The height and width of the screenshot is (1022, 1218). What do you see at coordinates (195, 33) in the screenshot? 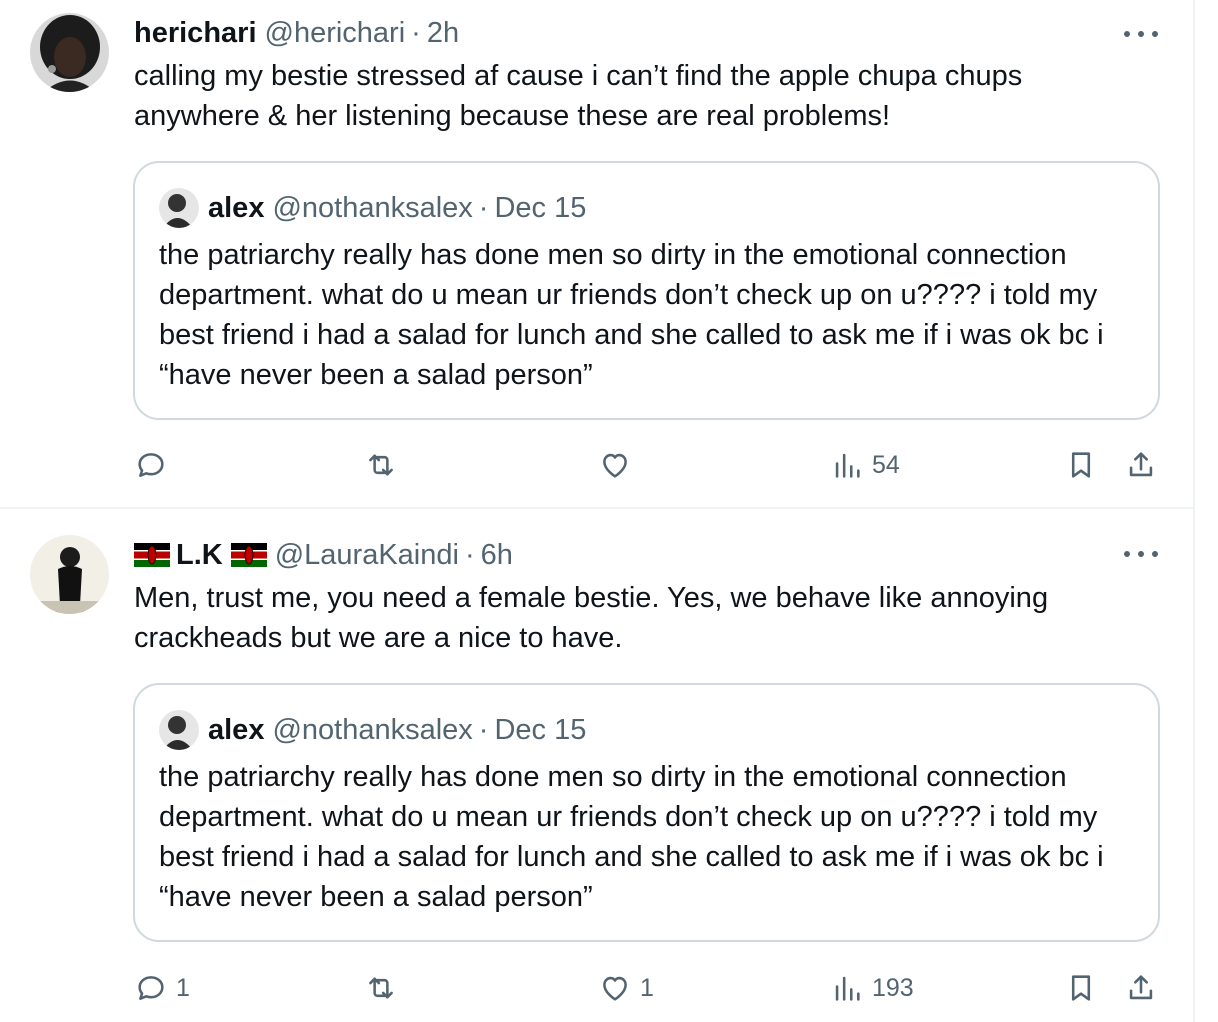
I see `author-name: herichari` at bounding box center [195, 33].